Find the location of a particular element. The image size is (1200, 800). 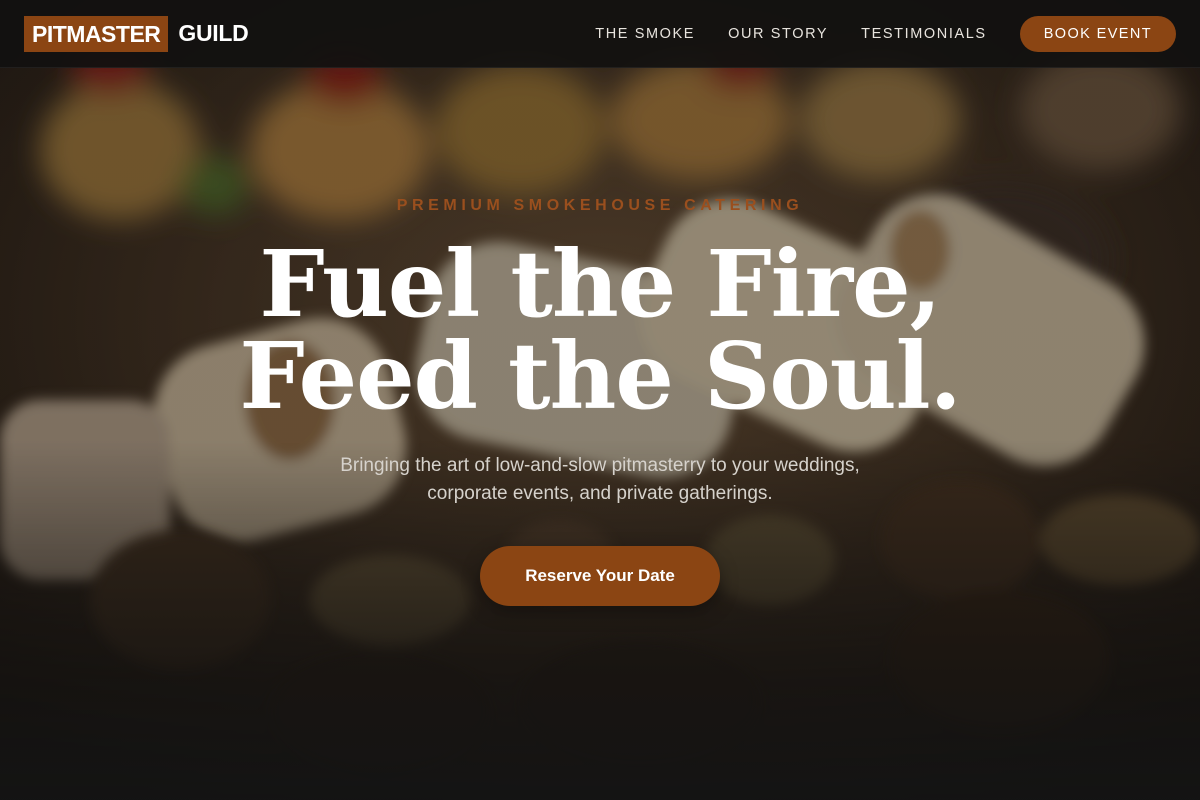

hero-headline-line-2: Feed the Soul. is located at coordinates (600, 376).